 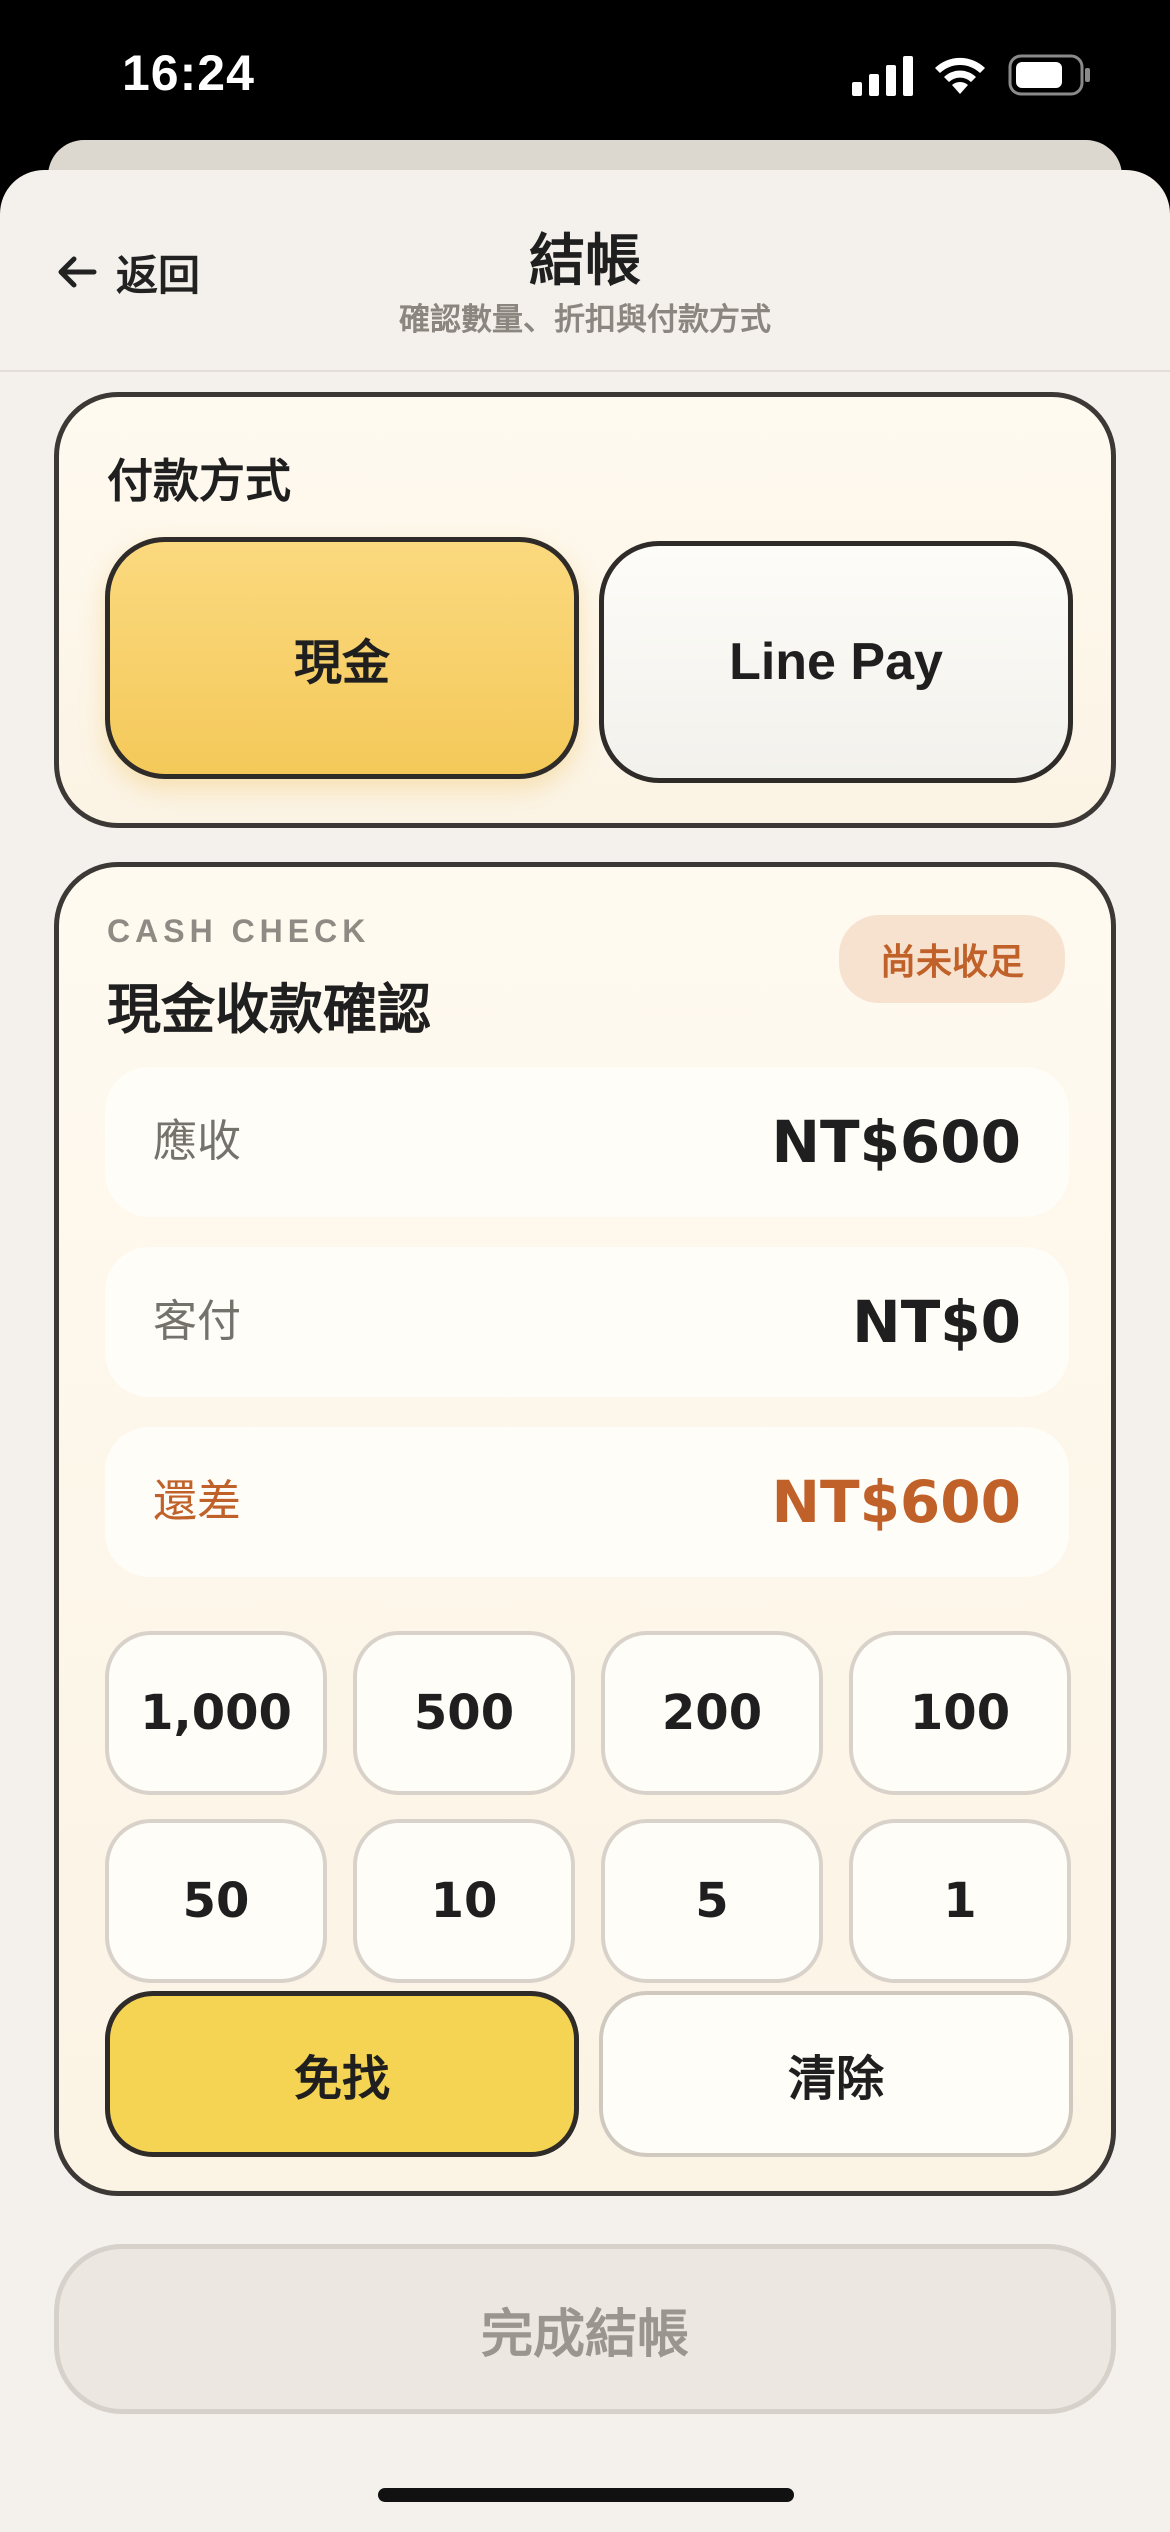 What do you see at coordinates (882, 76) in the screenshot?
I see `signal-icon` at bounding box center [882, 76].